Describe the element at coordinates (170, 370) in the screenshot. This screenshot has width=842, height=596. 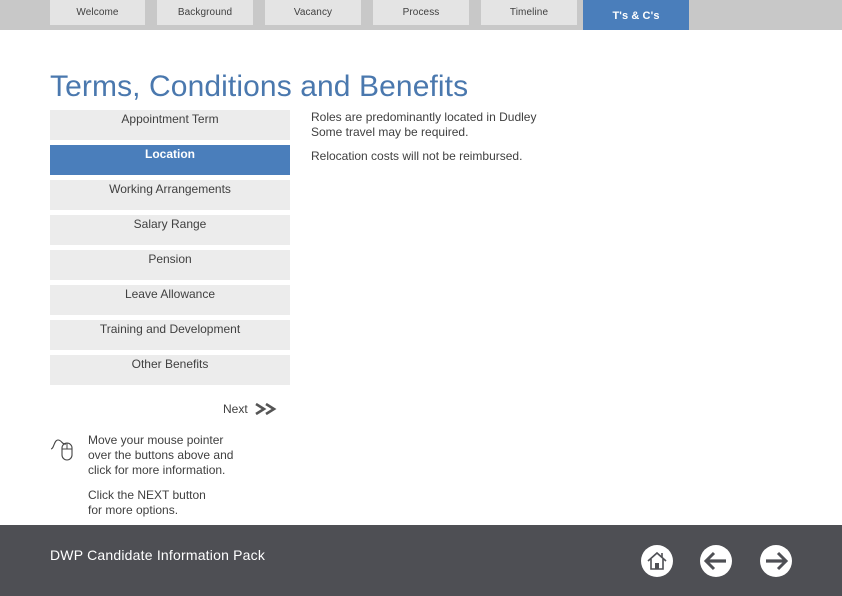
I see `sidebar-item-other-benefits: Other Benefits` at that location.